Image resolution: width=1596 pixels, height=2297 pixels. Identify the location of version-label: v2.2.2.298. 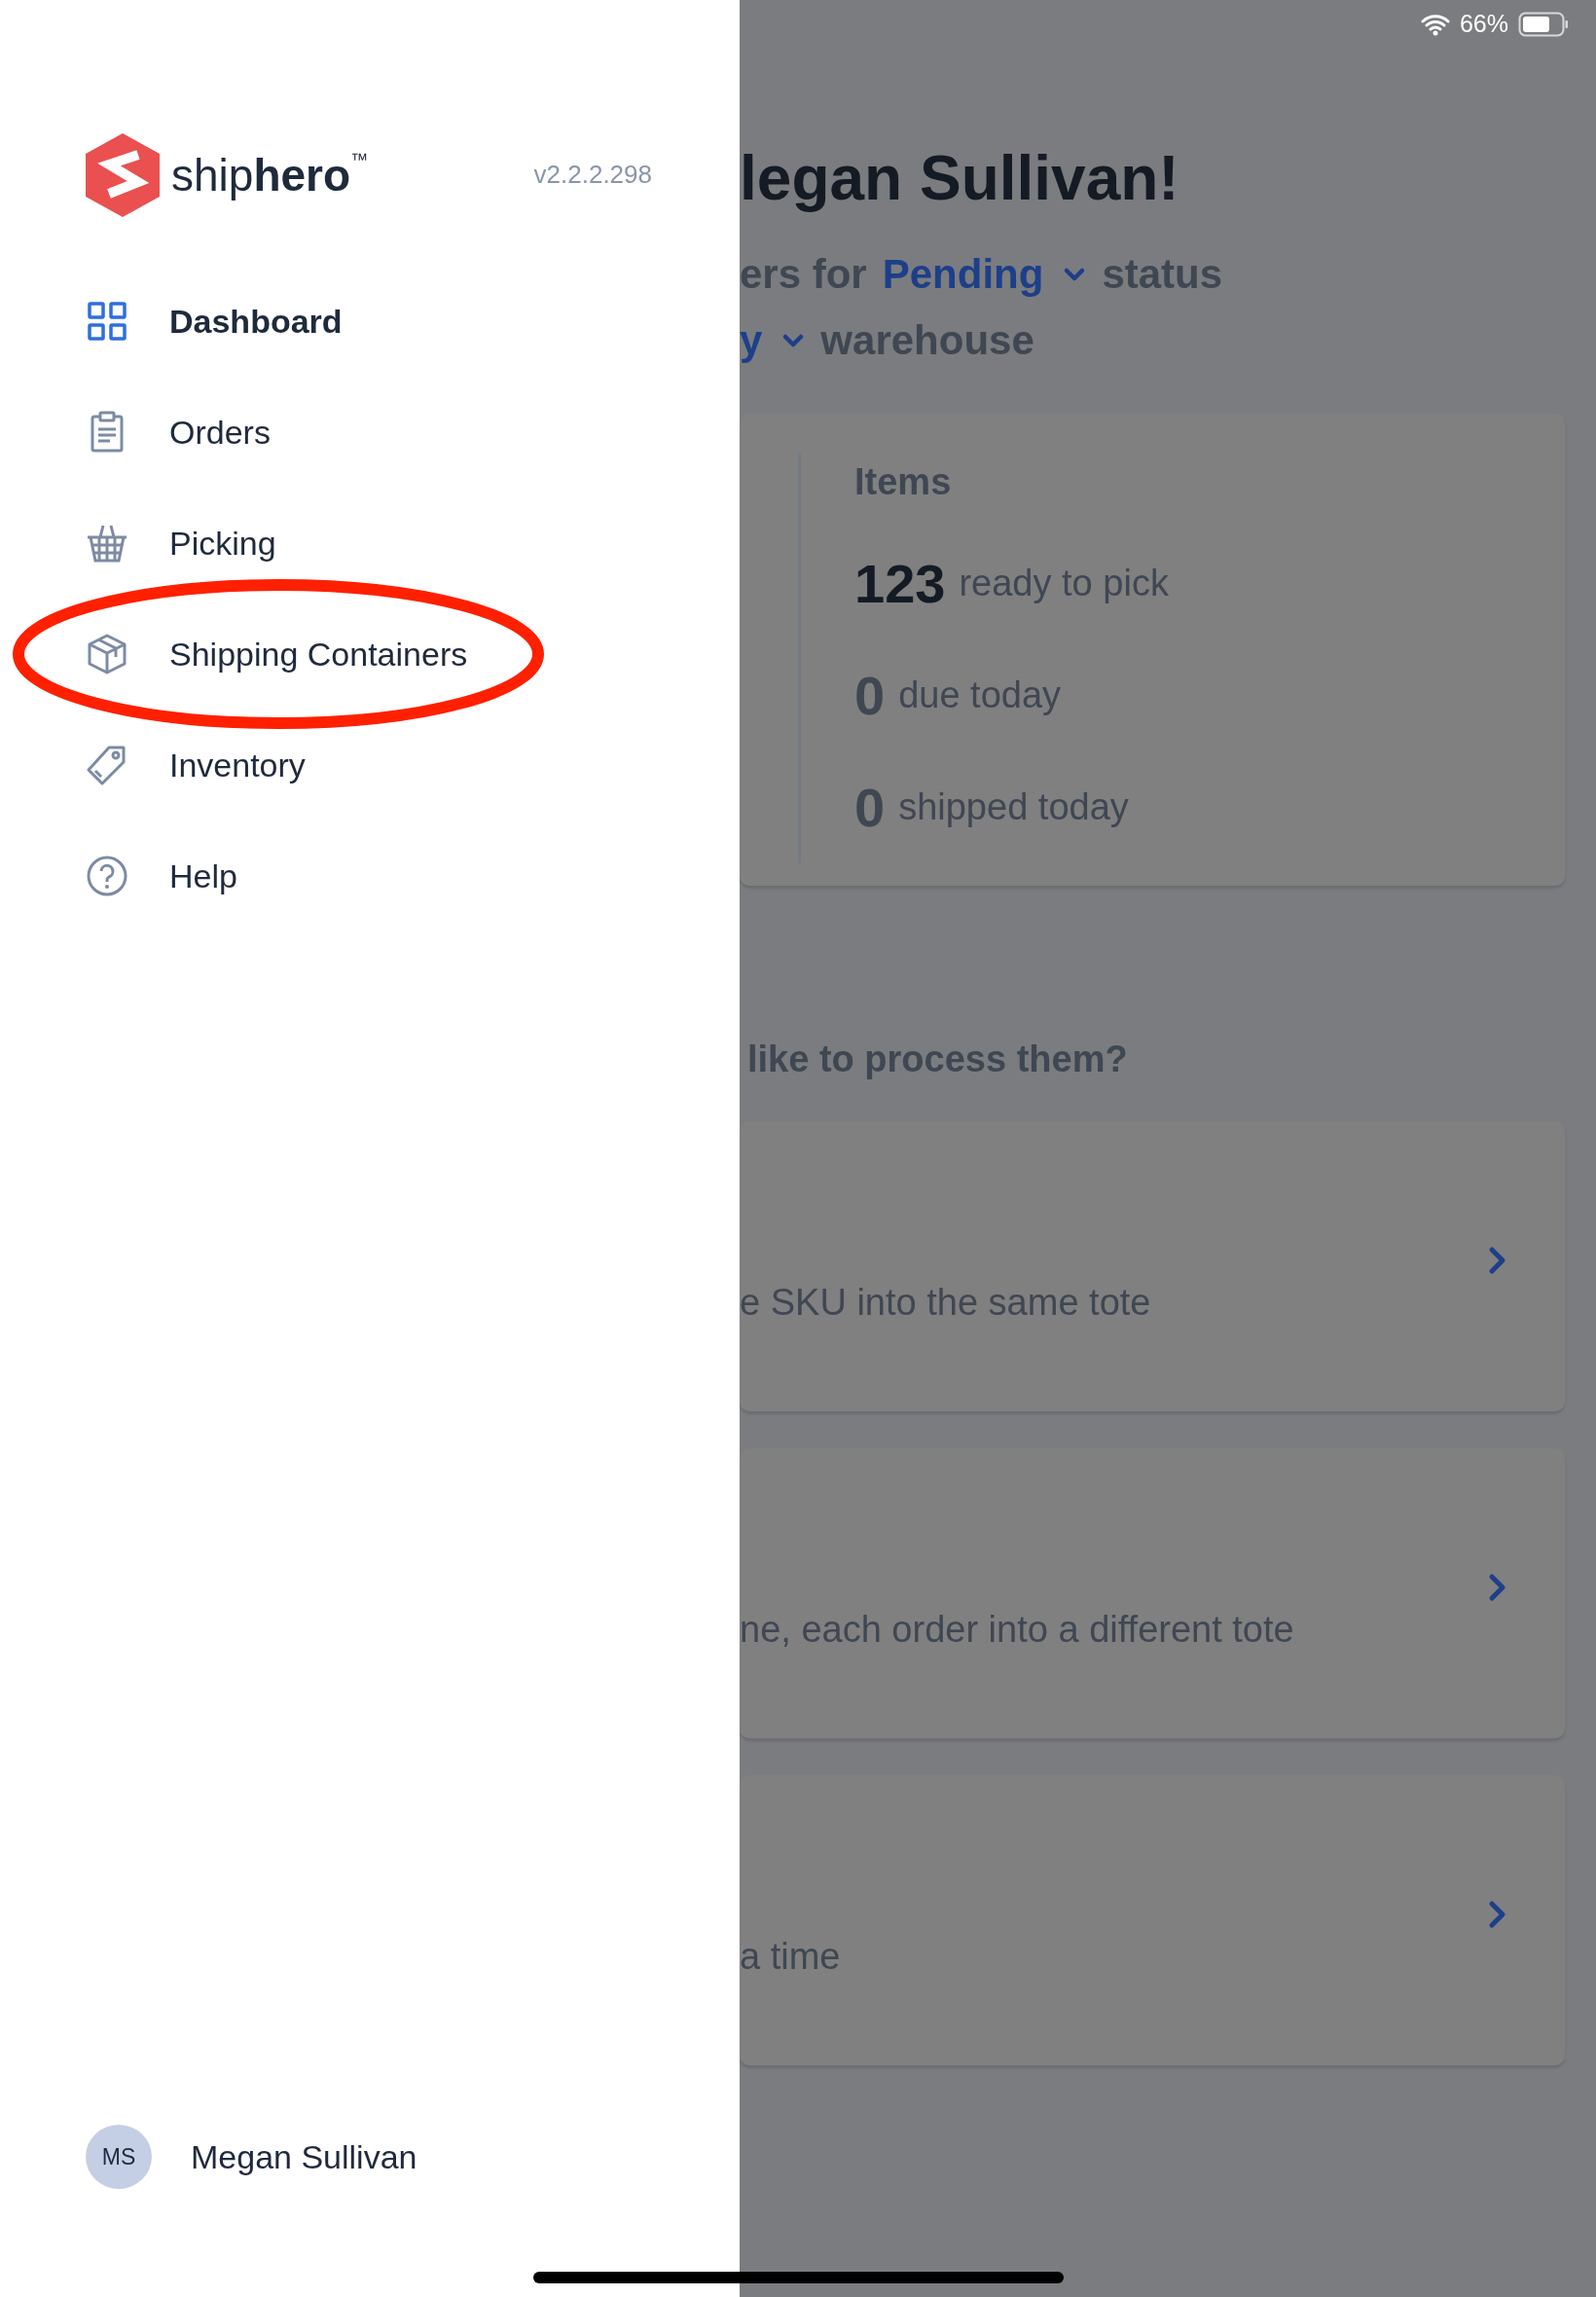
(592, 175).